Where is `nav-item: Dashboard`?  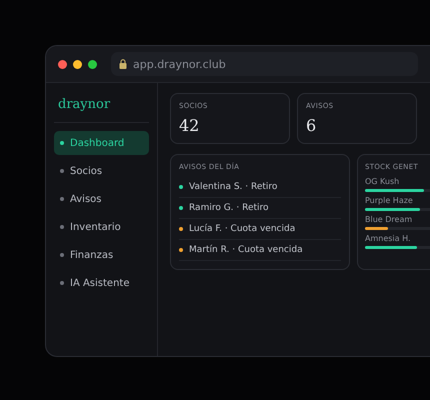
nav-item: Dashboard is located at coordinates (101, 143).